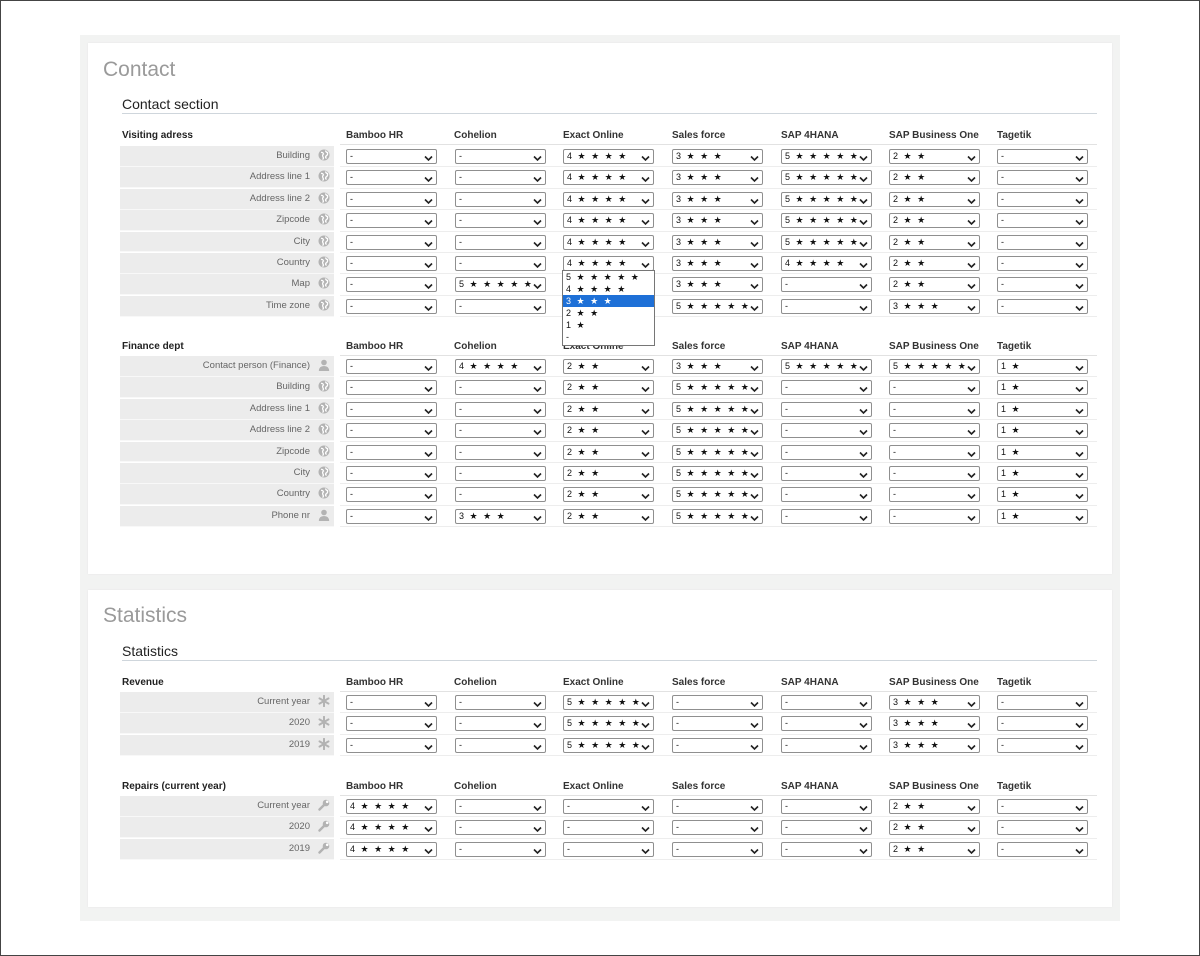  I want to click on dropdown-option: 2 ★ ★, so click(608, 313).